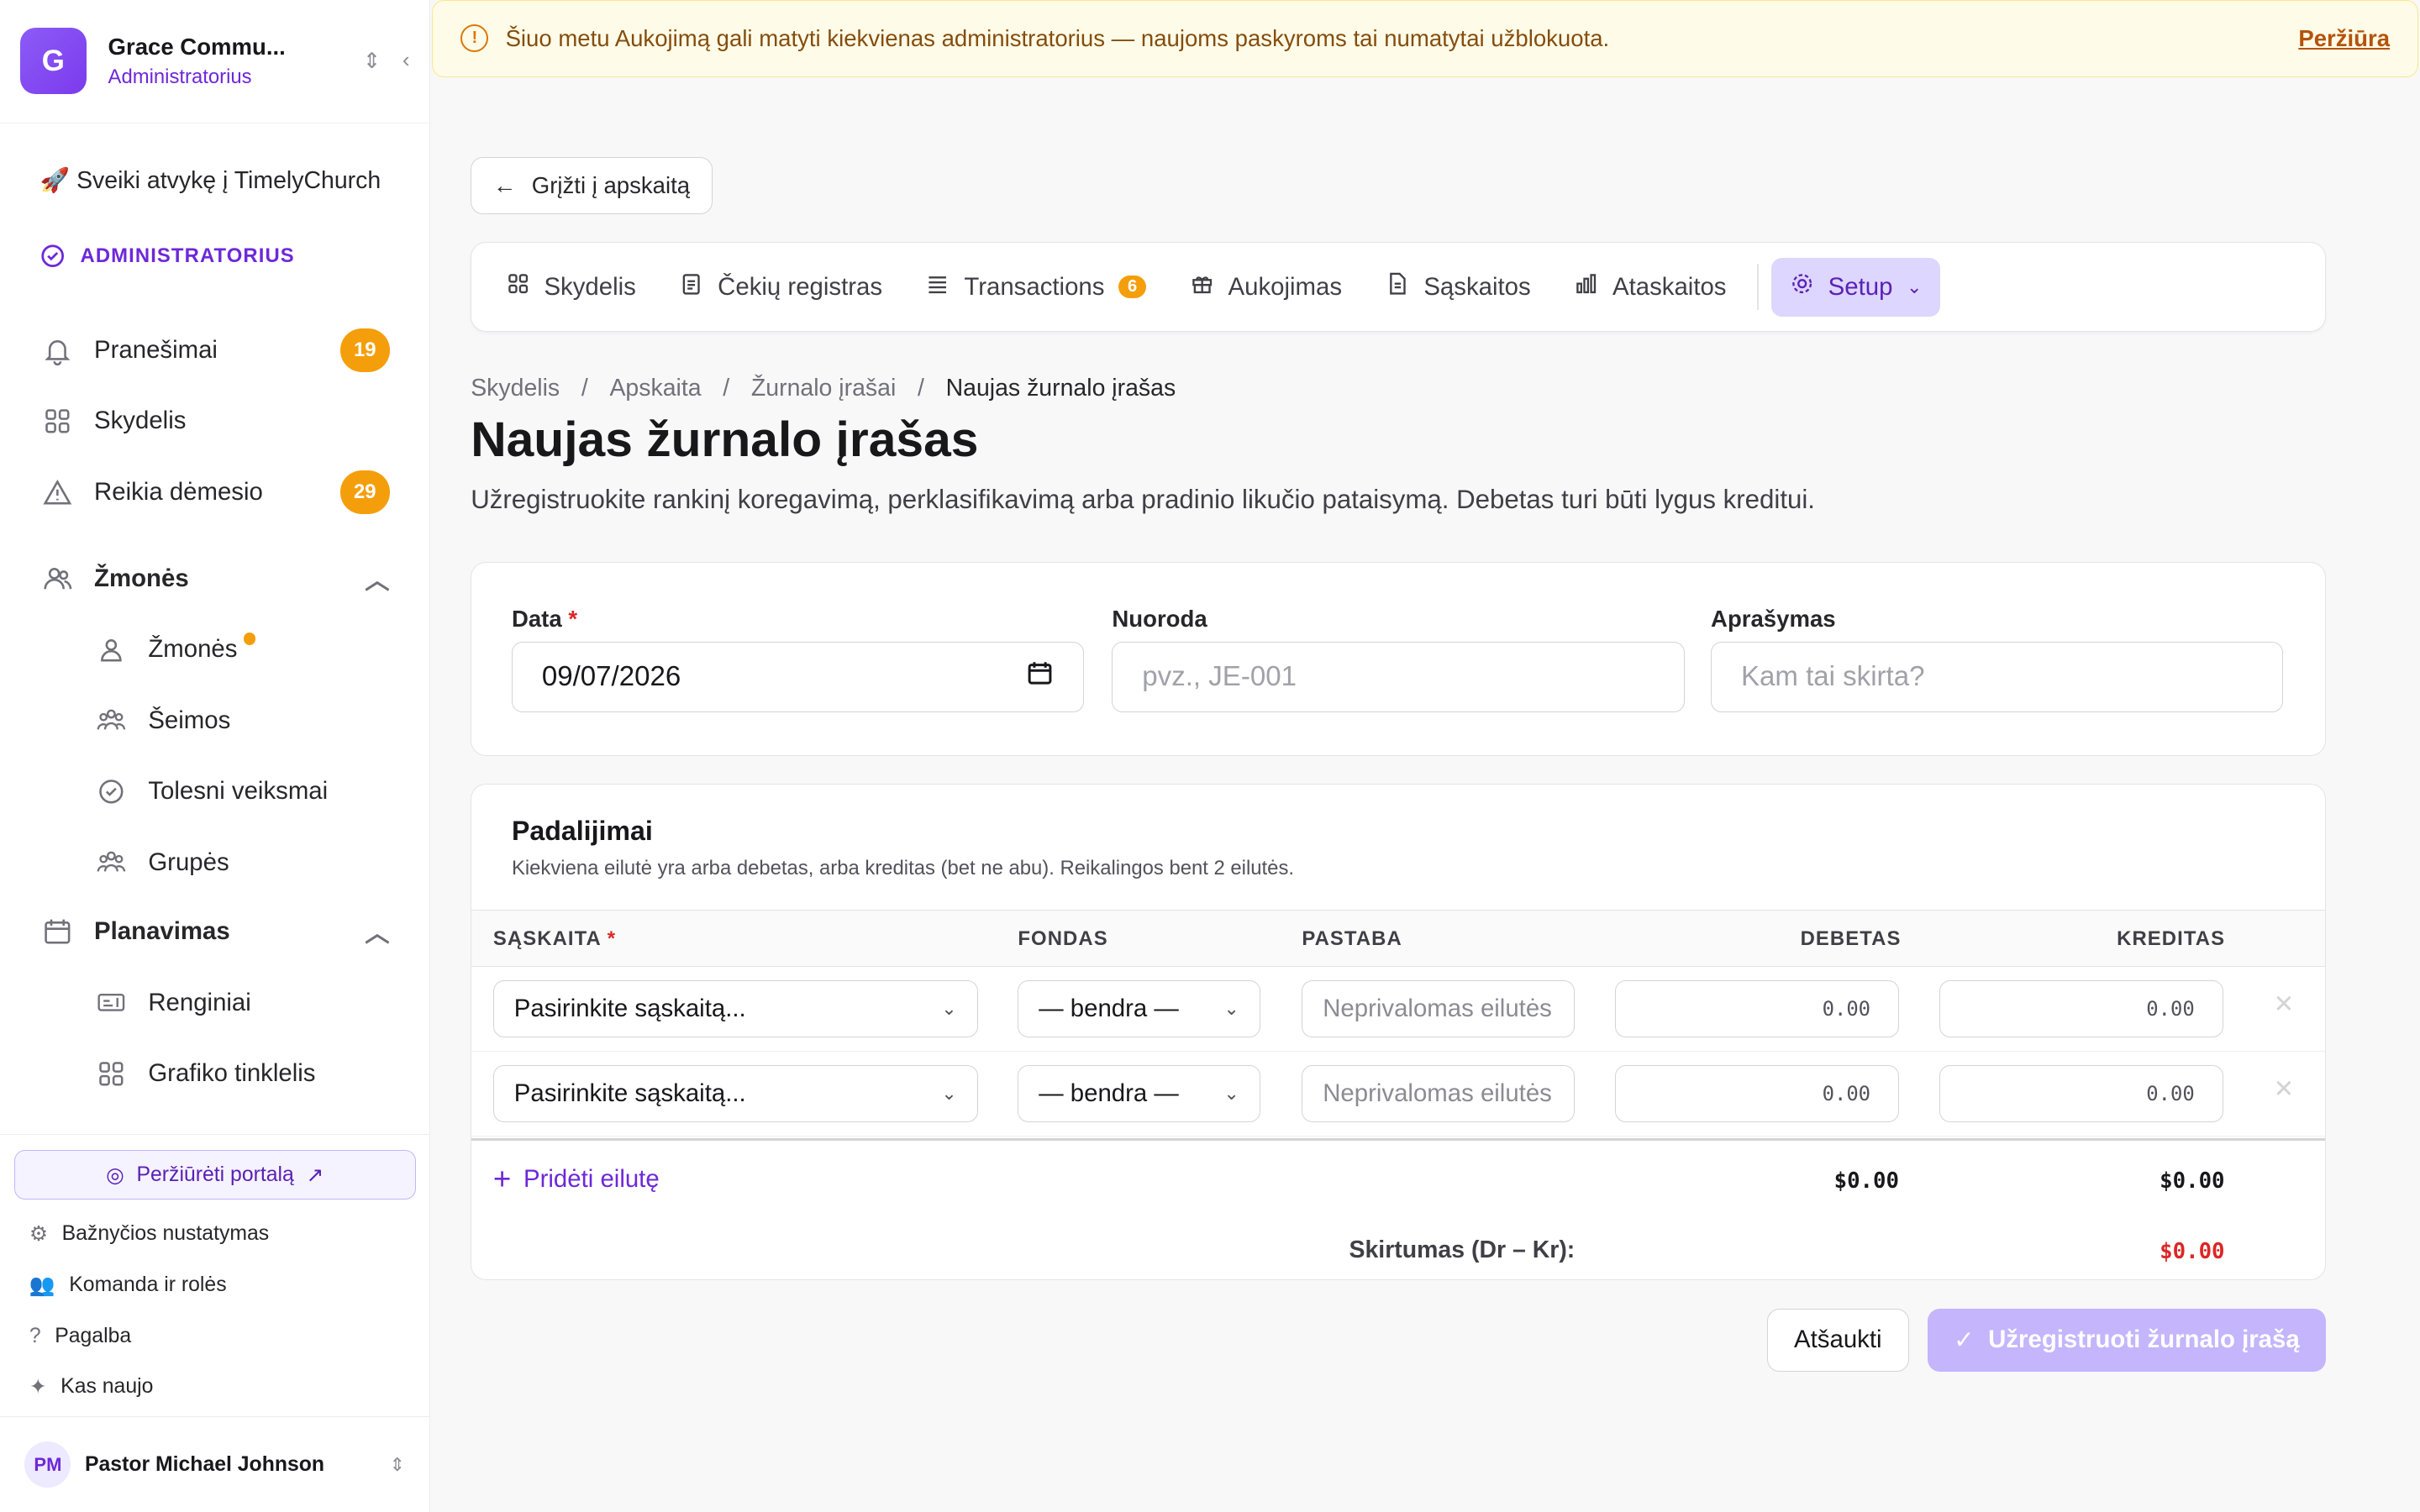 This screenshot has height=1512, width=2420. Describe the element at coordinates (214, 1234) in the screenshot. I see `sidebar-item-church-settings: ⚙ Bažnyčios nustatymas` at that location.